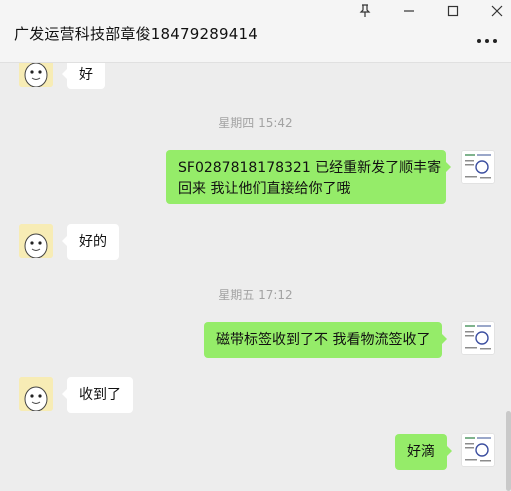 This screenshot has height=491, width=511. I want to click on pin-icon, so click(365, 11).